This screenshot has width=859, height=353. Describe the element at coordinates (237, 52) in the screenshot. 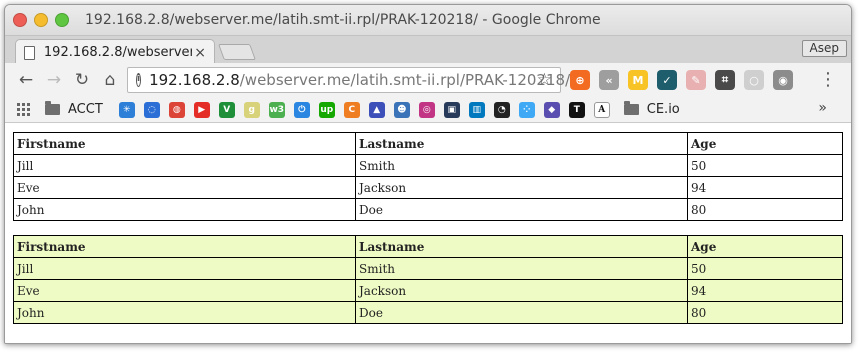

I see `new-tab-button` at that location.